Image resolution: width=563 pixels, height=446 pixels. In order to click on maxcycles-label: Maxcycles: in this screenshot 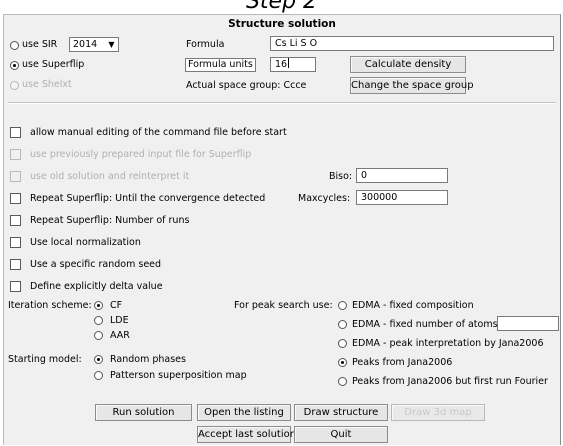, I will do `click(324, 198)`.